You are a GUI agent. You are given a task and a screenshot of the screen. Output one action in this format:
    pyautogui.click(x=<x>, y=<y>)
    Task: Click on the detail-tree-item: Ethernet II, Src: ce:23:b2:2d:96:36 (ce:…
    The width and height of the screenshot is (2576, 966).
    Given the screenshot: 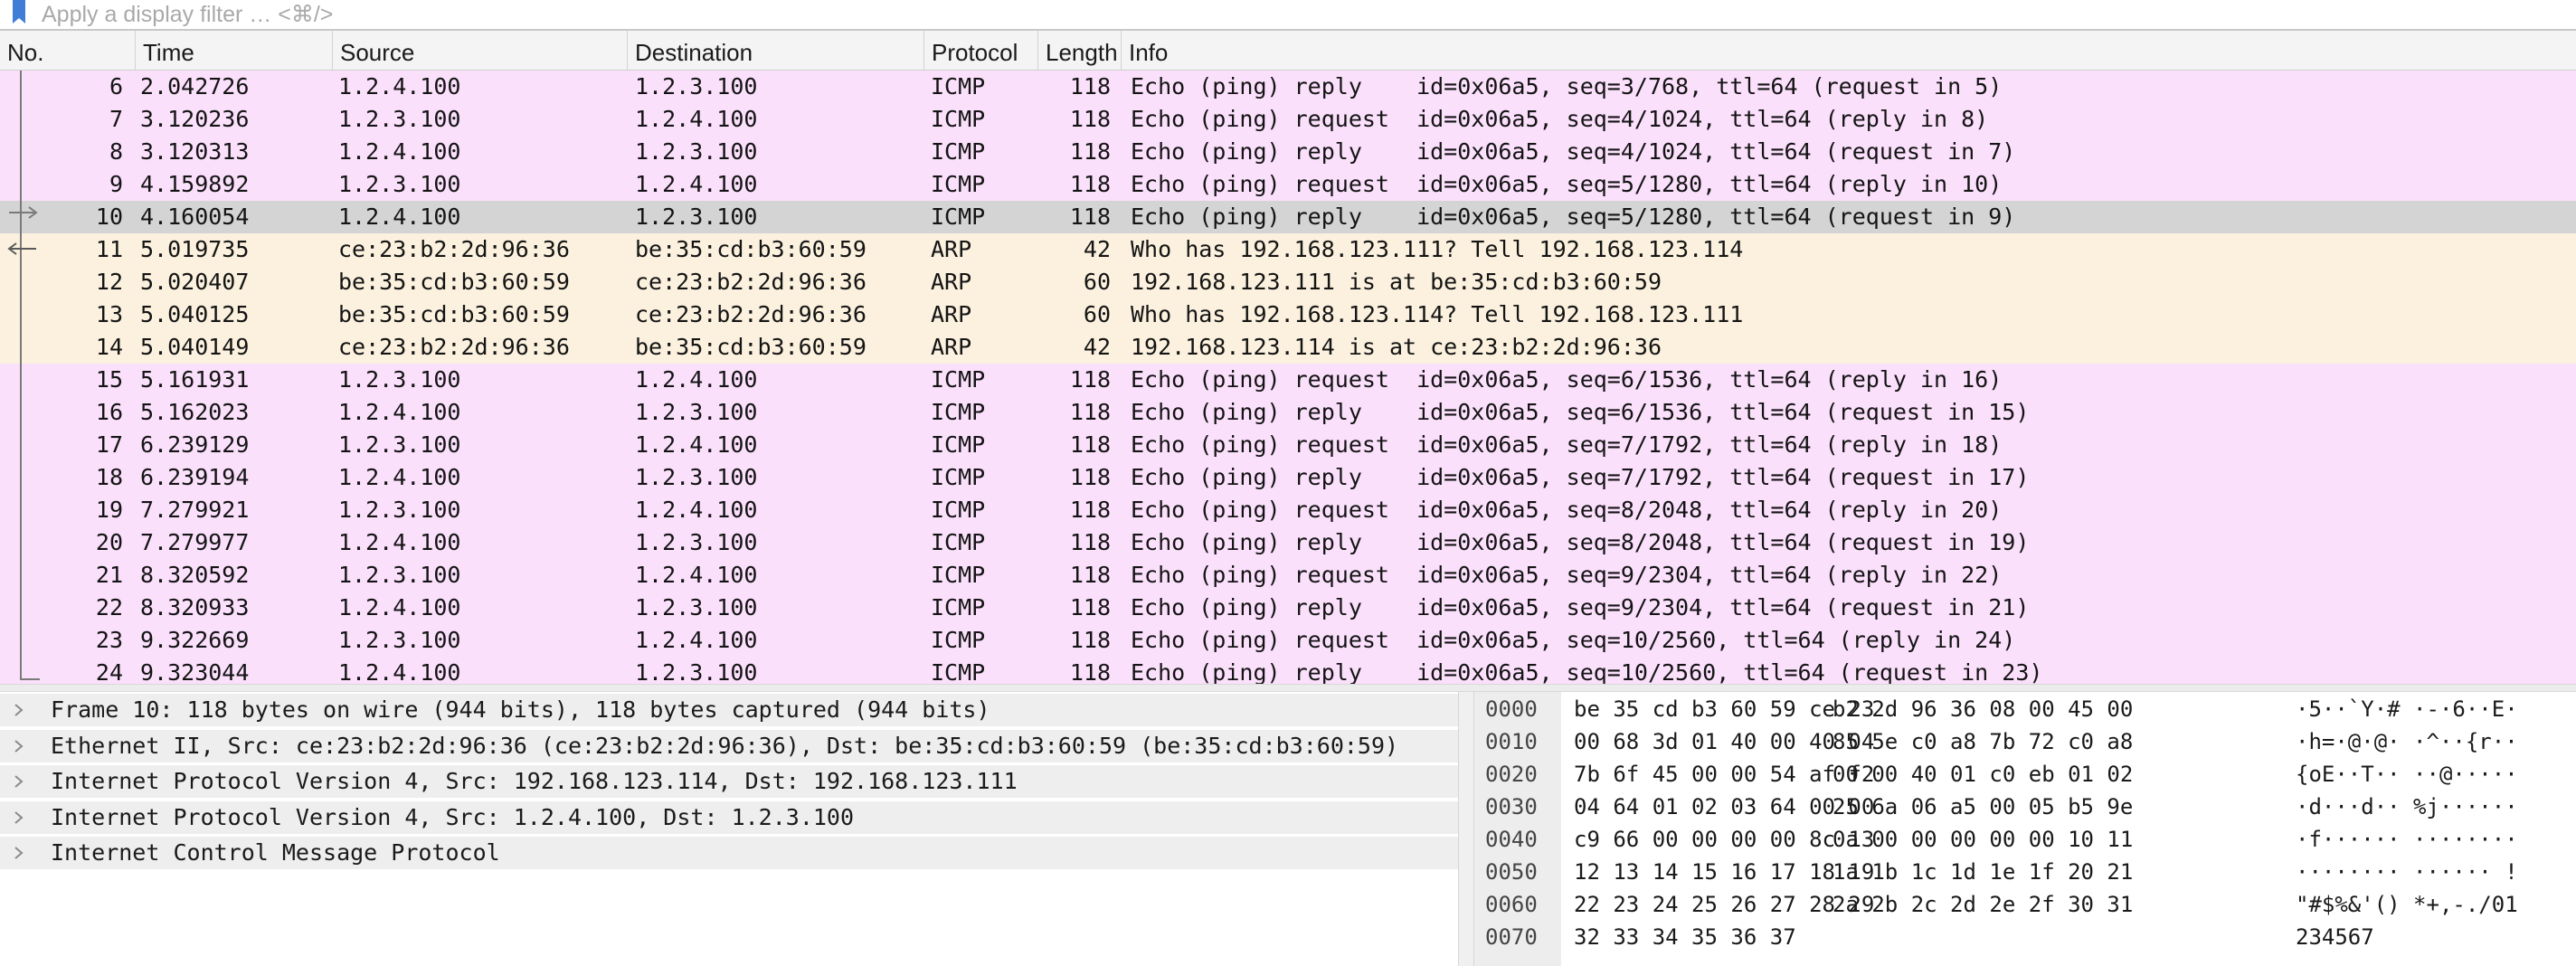 What is the action you would take?
    pyautogui.click(x=729, y=745)
    